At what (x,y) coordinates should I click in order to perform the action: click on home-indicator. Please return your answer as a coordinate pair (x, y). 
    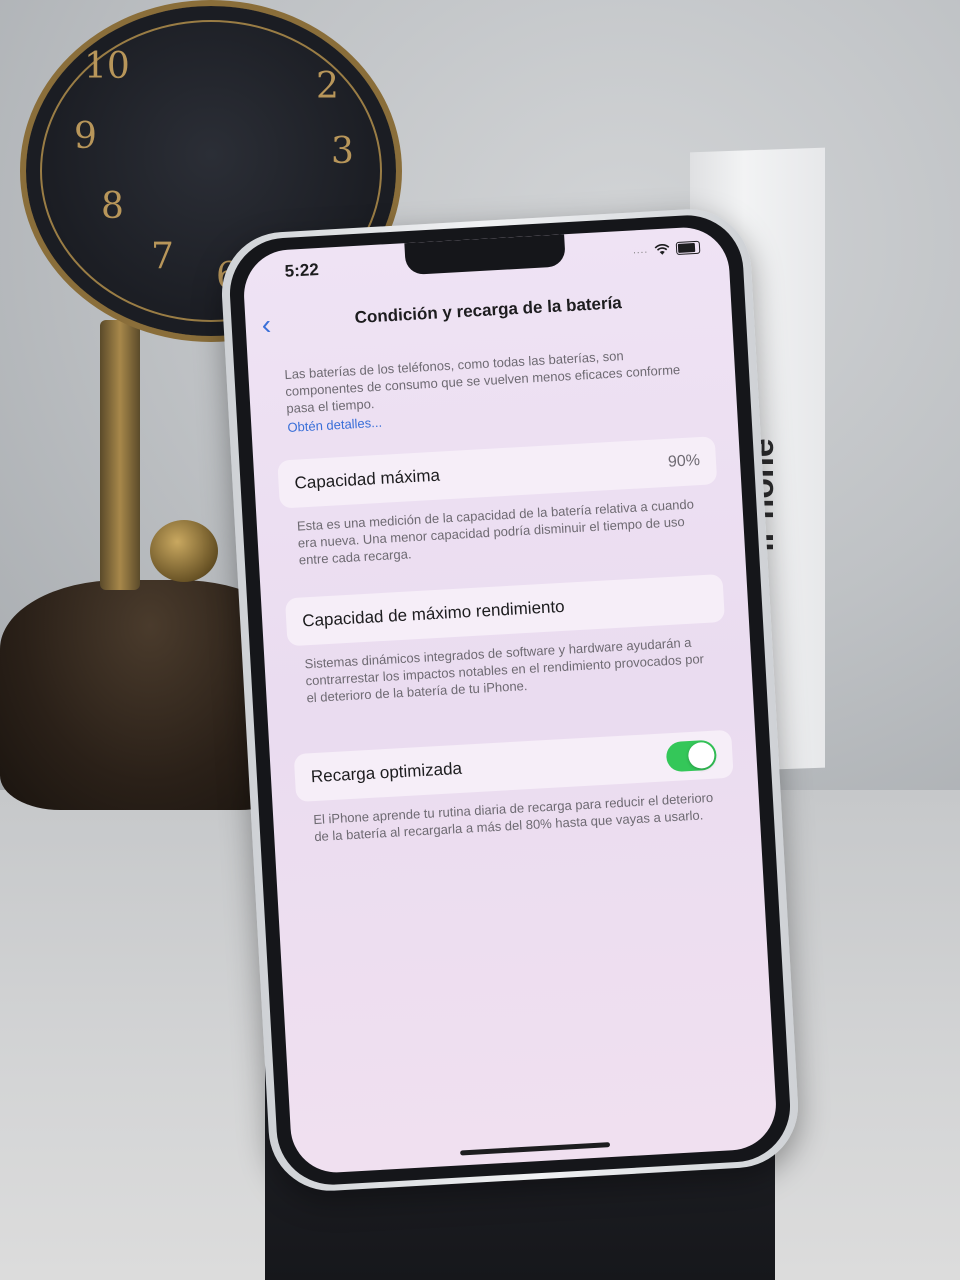
    Looking at the image, I should click on (535, 1149).